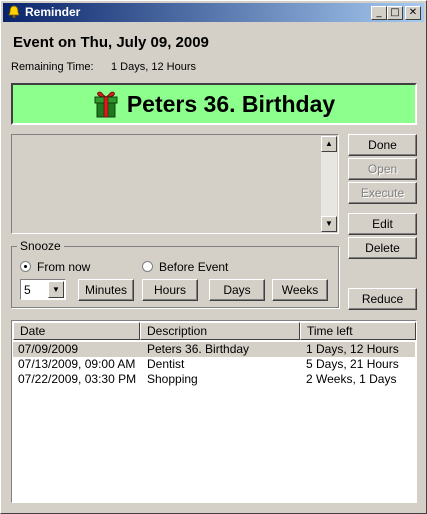 Image resolution: width=427 pixels, height=514 pixels. Describe the element at coordinates (111, 42) in the screenshot. I see `event-title: Event on Thu, July 09, 2009` at that location.